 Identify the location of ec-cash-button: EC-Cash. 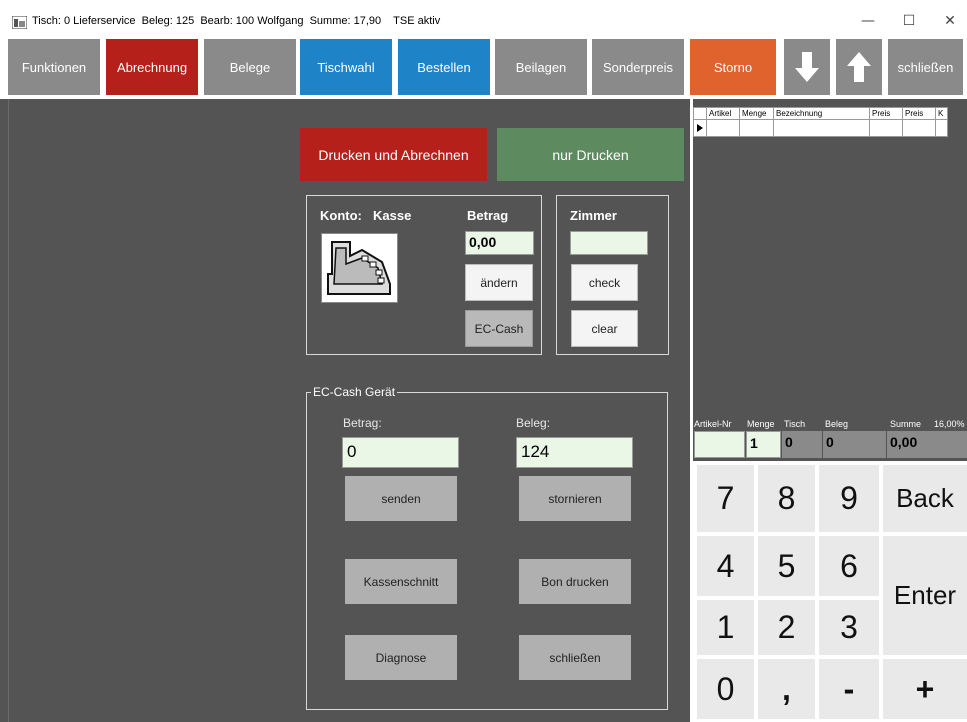
(499, 328).